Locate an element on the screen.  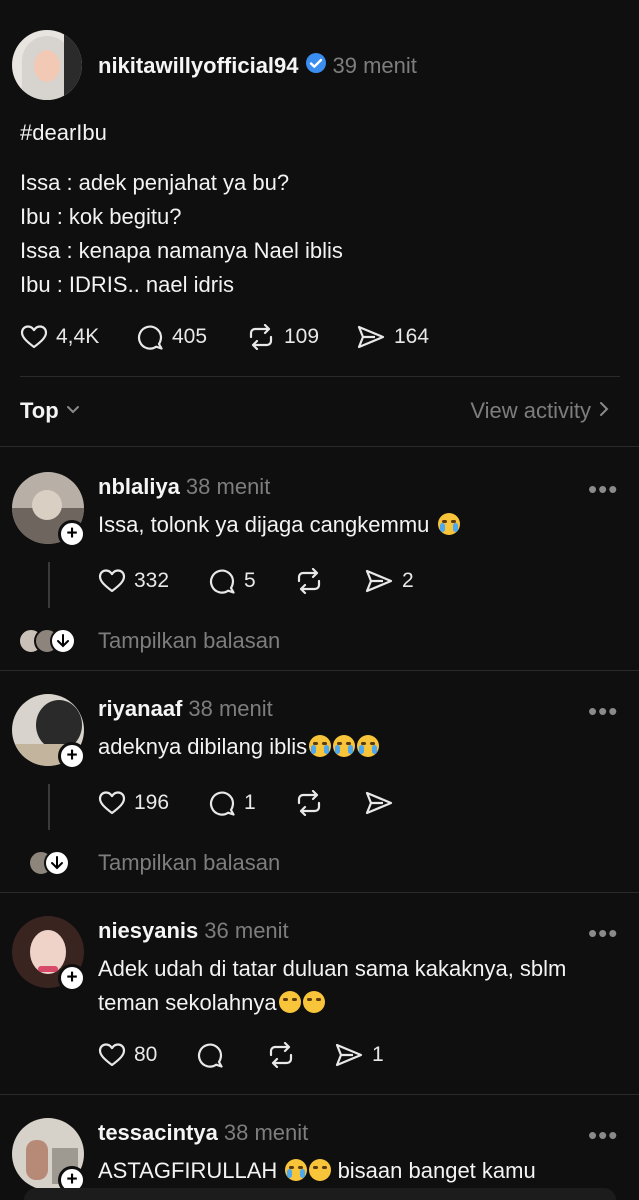
reply-comment-button: 5 is located at coordinates (232, 581).